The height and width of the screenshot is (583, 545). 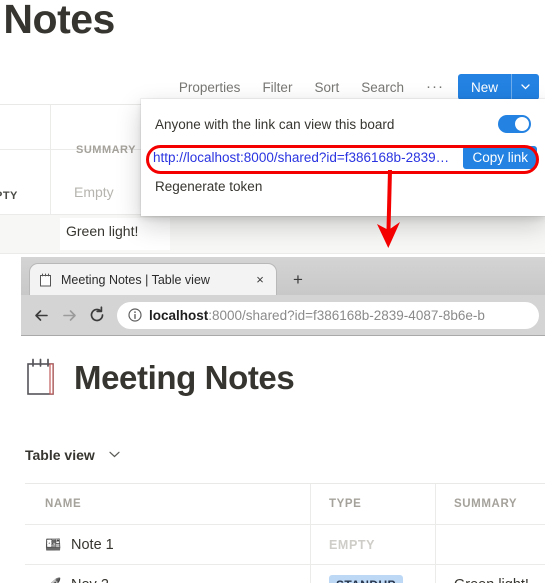 I want to click on spiral-notepad-icon, so click(x=41, y=378).